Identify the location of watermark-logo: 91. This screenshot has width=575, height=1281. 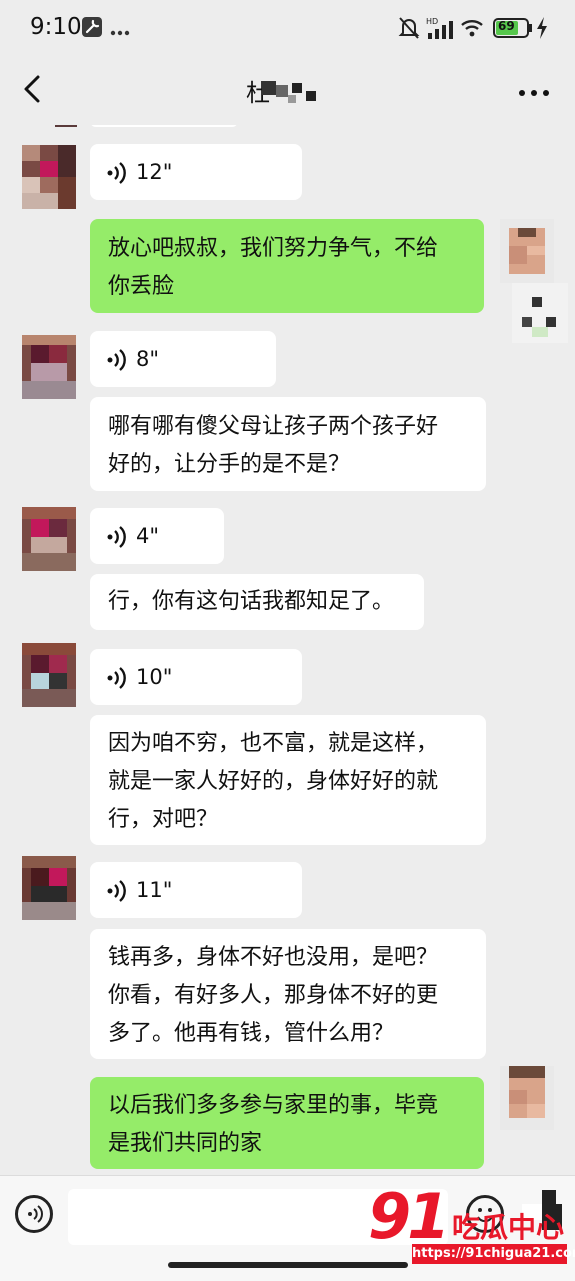
(409, 1216).